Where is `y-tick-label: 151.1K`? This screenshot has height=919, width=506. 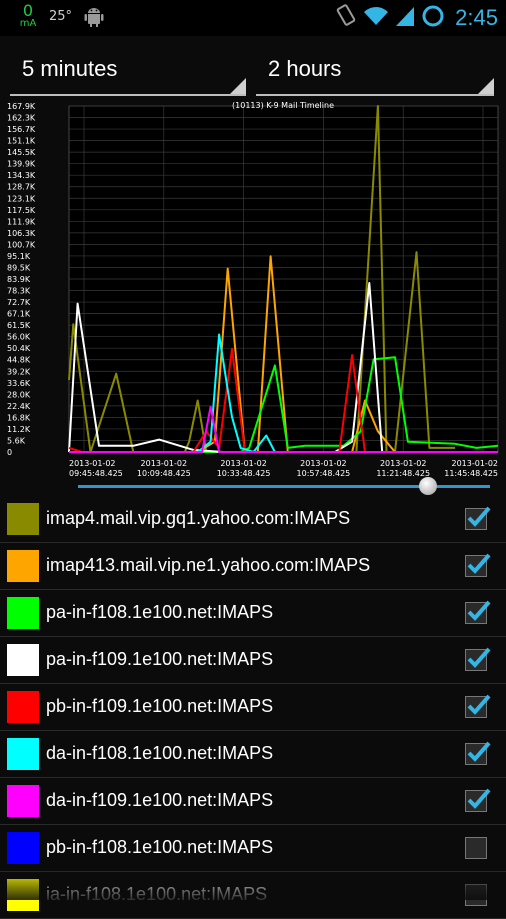
y-tick-label: 151.1K is located at coordinates (21, 141).